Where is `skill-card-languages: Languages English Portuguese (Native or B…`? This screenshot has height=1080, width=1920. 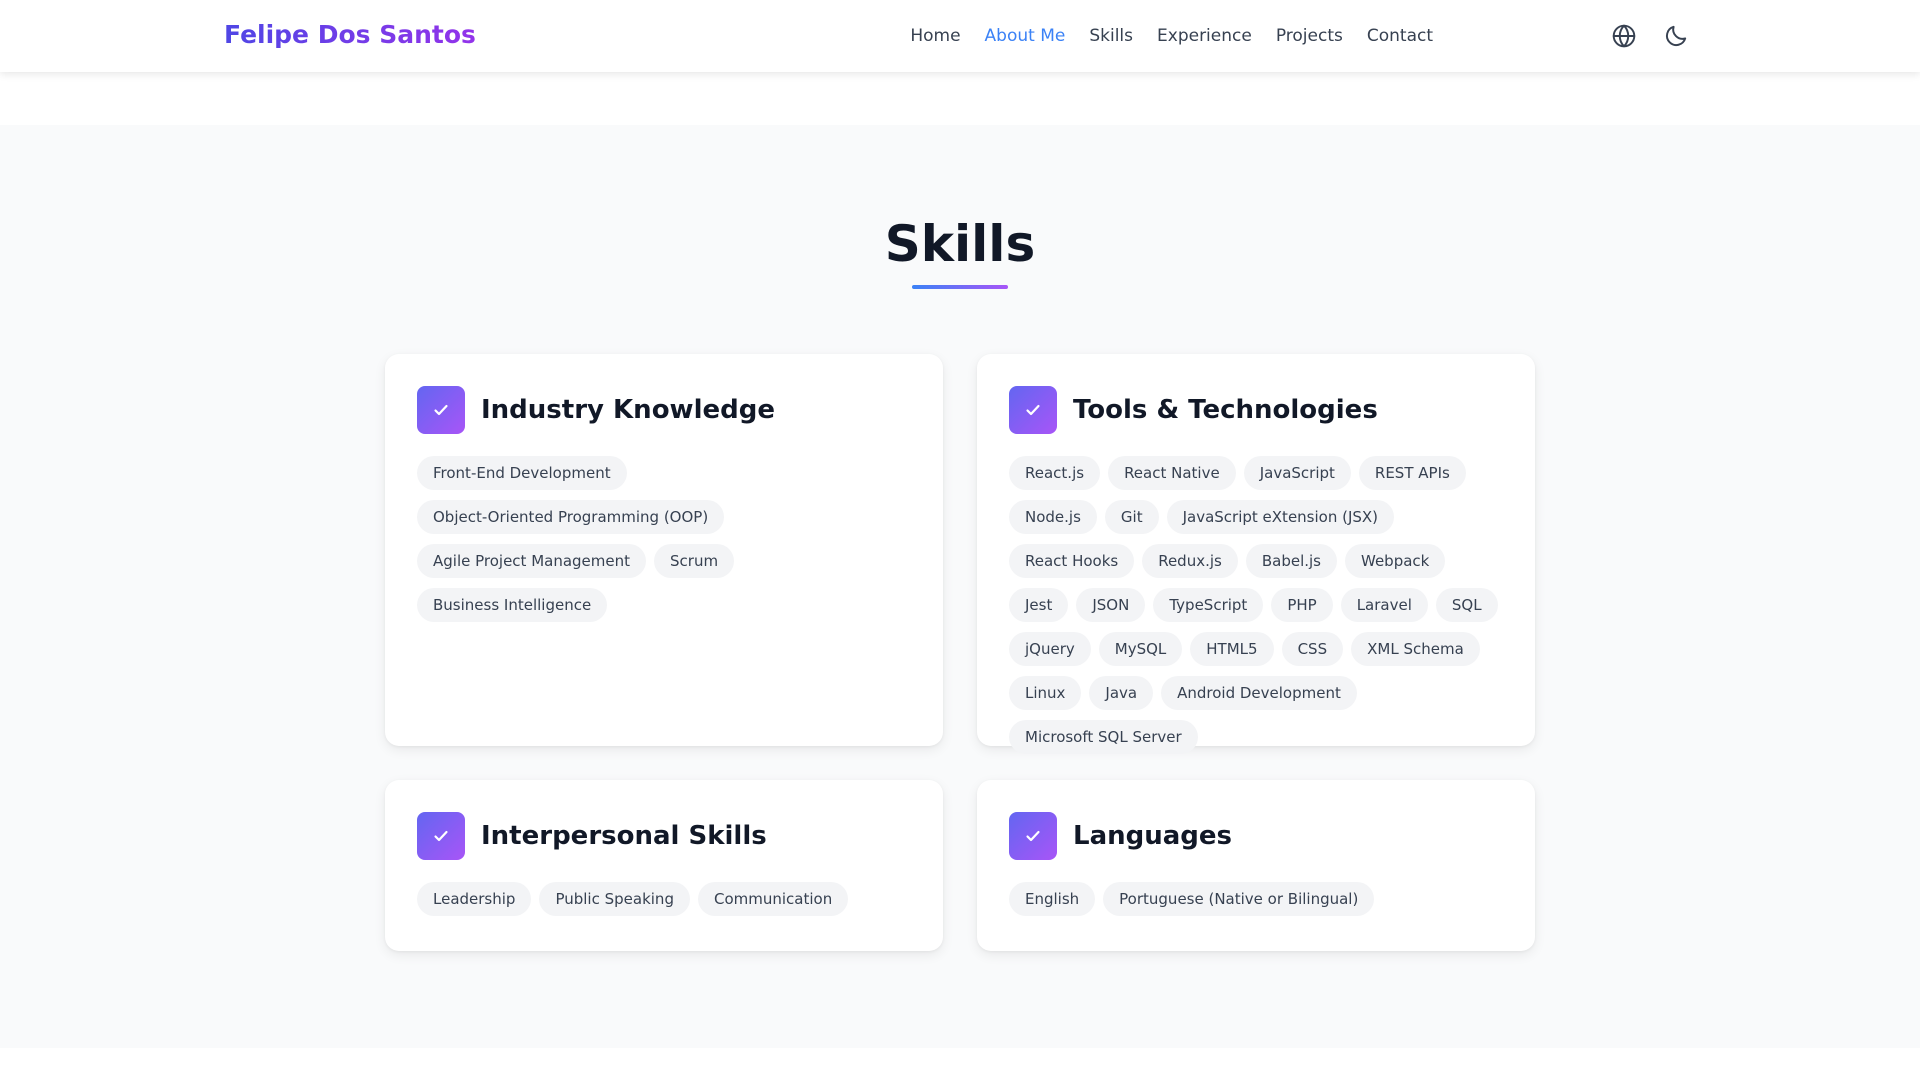
skill-card-languages: Languages English Portuguese (Native or B… is located at coordinates (1256, 865).